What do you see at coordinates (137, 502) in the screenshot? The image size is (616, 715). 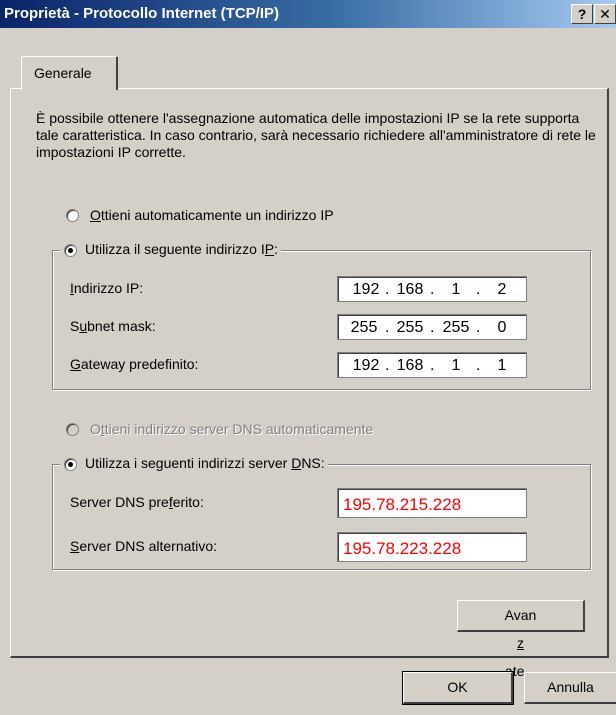 I see `preferred-dns-label: Server DNS preferito:` at bounding box center [137, 502].